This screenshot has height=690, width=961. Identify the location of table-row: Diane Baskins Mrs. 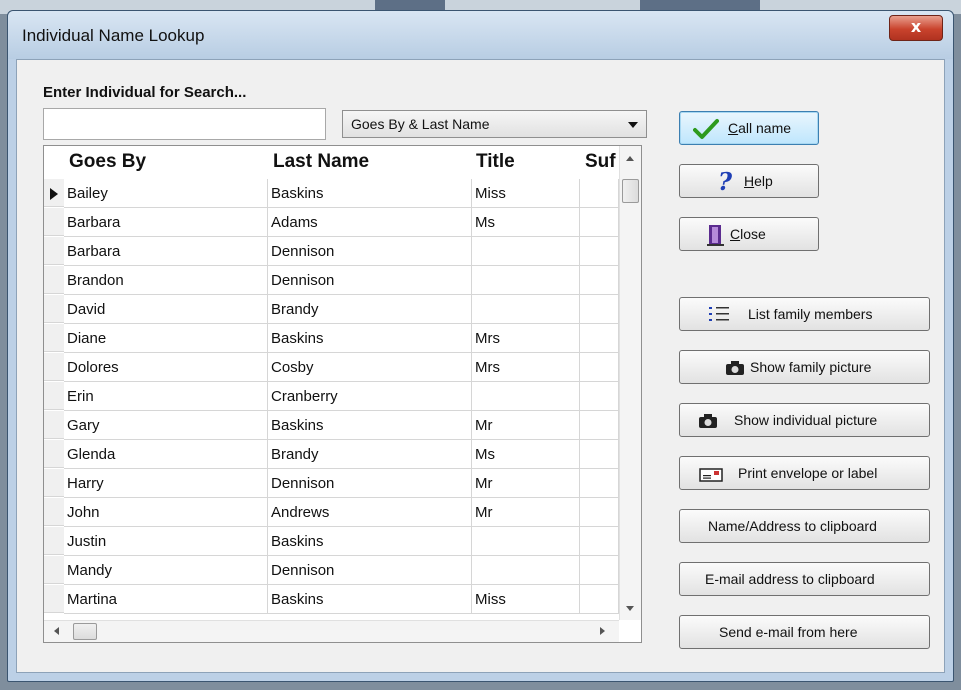
(331, 338).